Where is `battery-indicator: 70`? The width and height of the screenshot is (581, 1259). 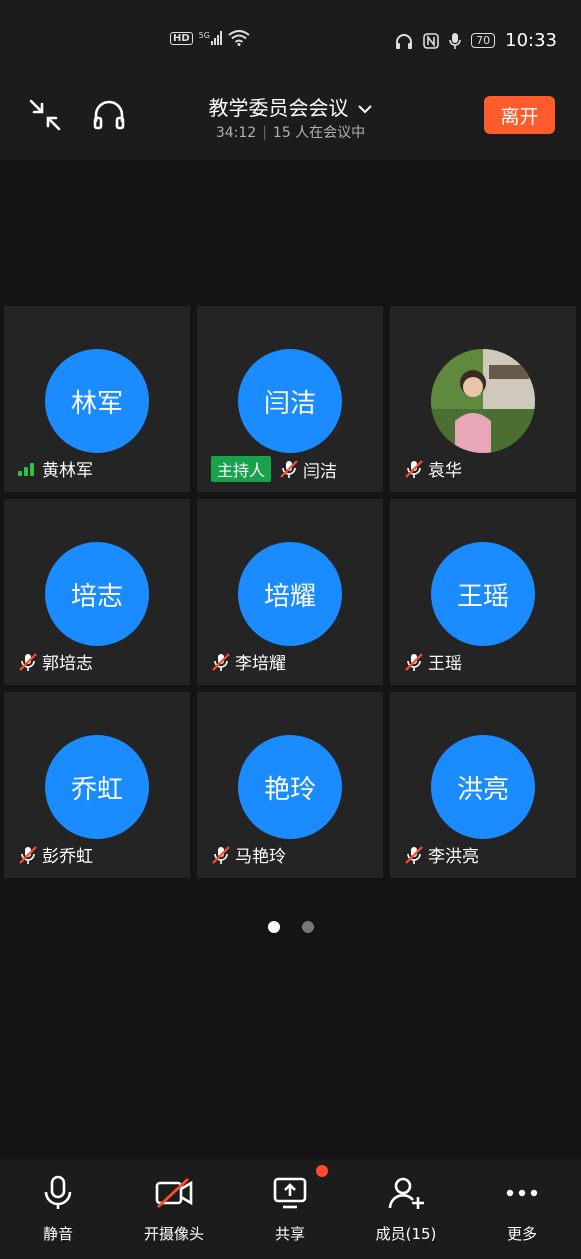
battery-indicator: 70 is located at coordinates (483, 40).